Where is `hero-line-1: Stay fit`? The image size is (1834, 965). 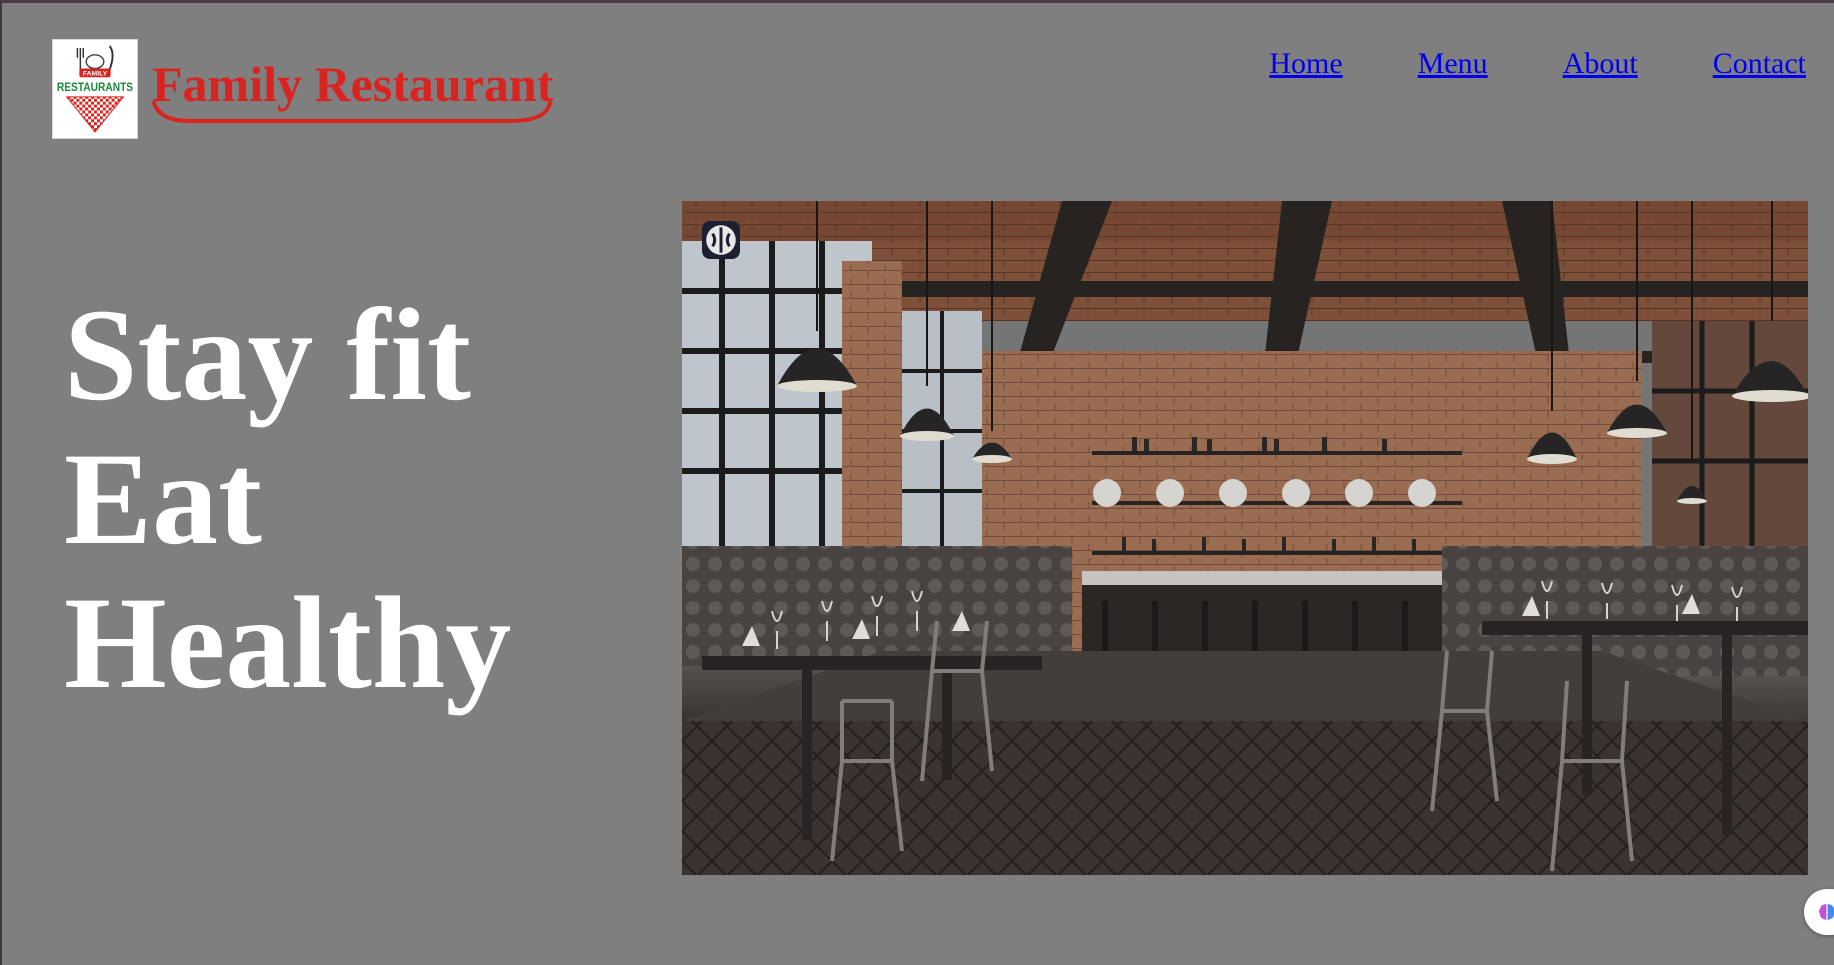 hero-line-1: Stay fit is located at coordinates (267, 354).